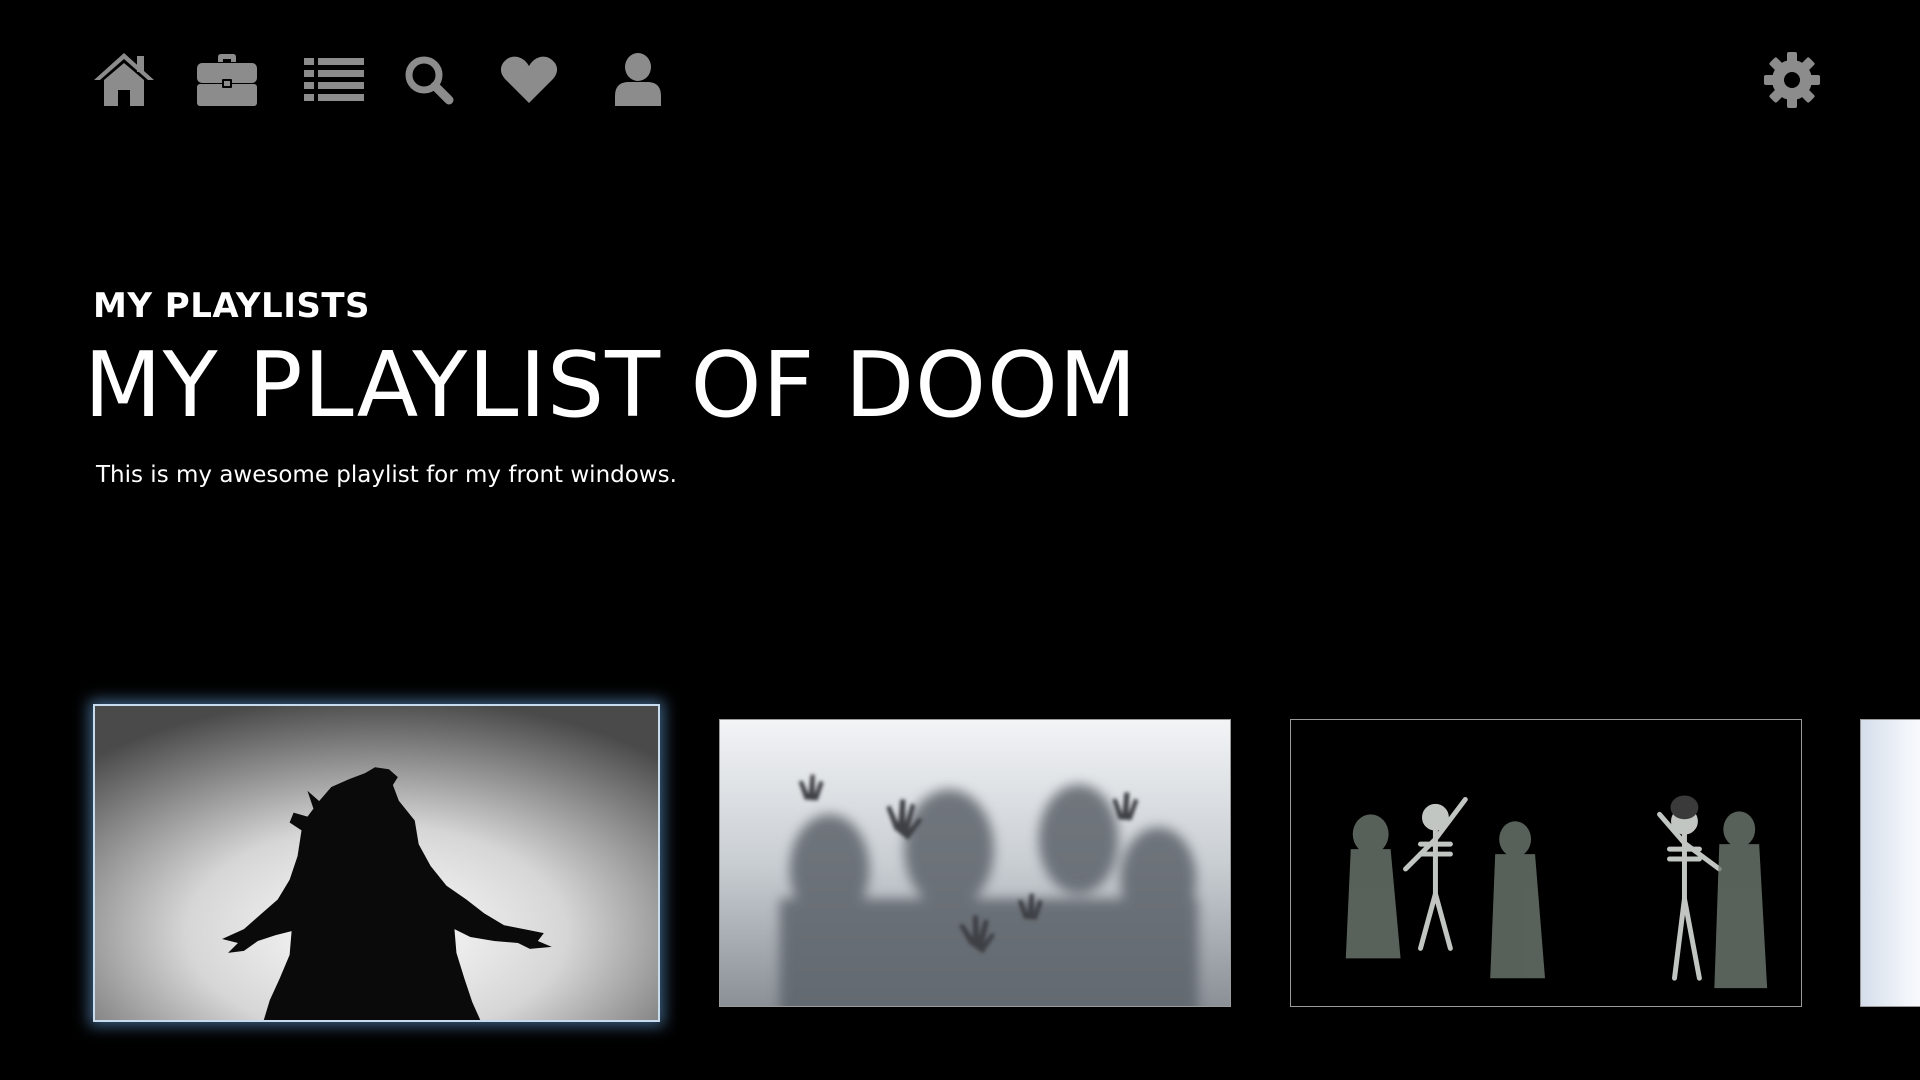 The width and height of the screenshot is (1920, 1080). What do you see at coordinates (124, 80) in the screenshot?
I see `home-icon` at bounding box center [124, 80].